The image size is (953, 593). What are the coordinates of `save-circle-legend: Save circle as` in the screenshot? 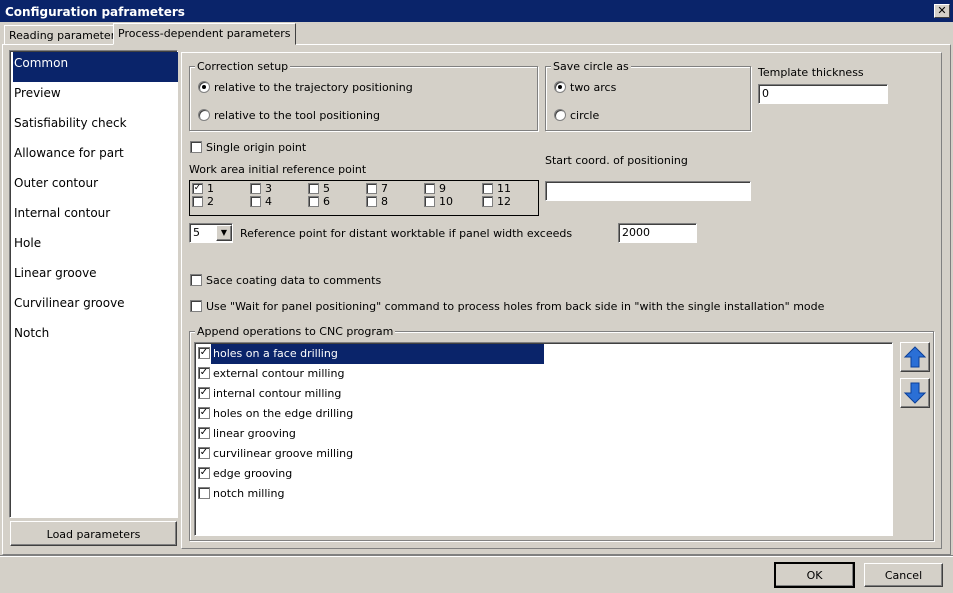 It's located at (591, 66).